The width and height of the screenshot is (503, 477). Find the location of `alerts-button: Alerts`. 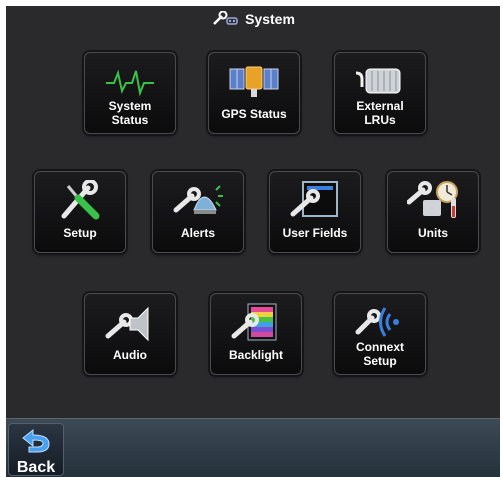

alerts-button: Alerts is located at coordinates (198, 212).